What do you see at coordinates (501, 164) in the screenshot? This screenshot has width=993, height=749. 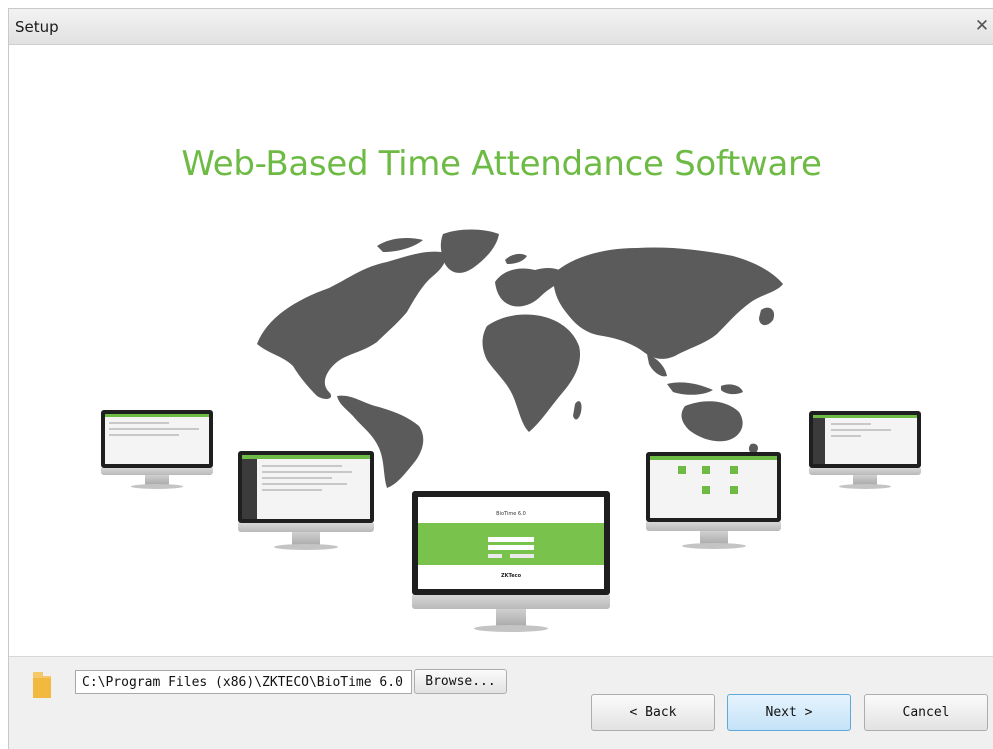 I see `headline: Web-Based Time Attendance Software` at bounding box center [501, 164].